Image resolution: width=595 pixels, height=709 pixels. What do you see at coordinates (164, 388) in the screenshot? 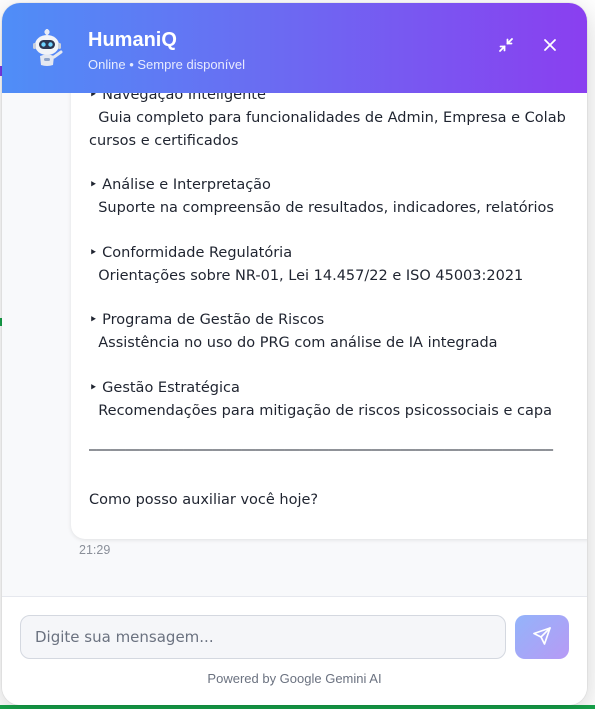
I see `message-line: ‣ Gestão Estratégica` at bounding box center [164, 388].